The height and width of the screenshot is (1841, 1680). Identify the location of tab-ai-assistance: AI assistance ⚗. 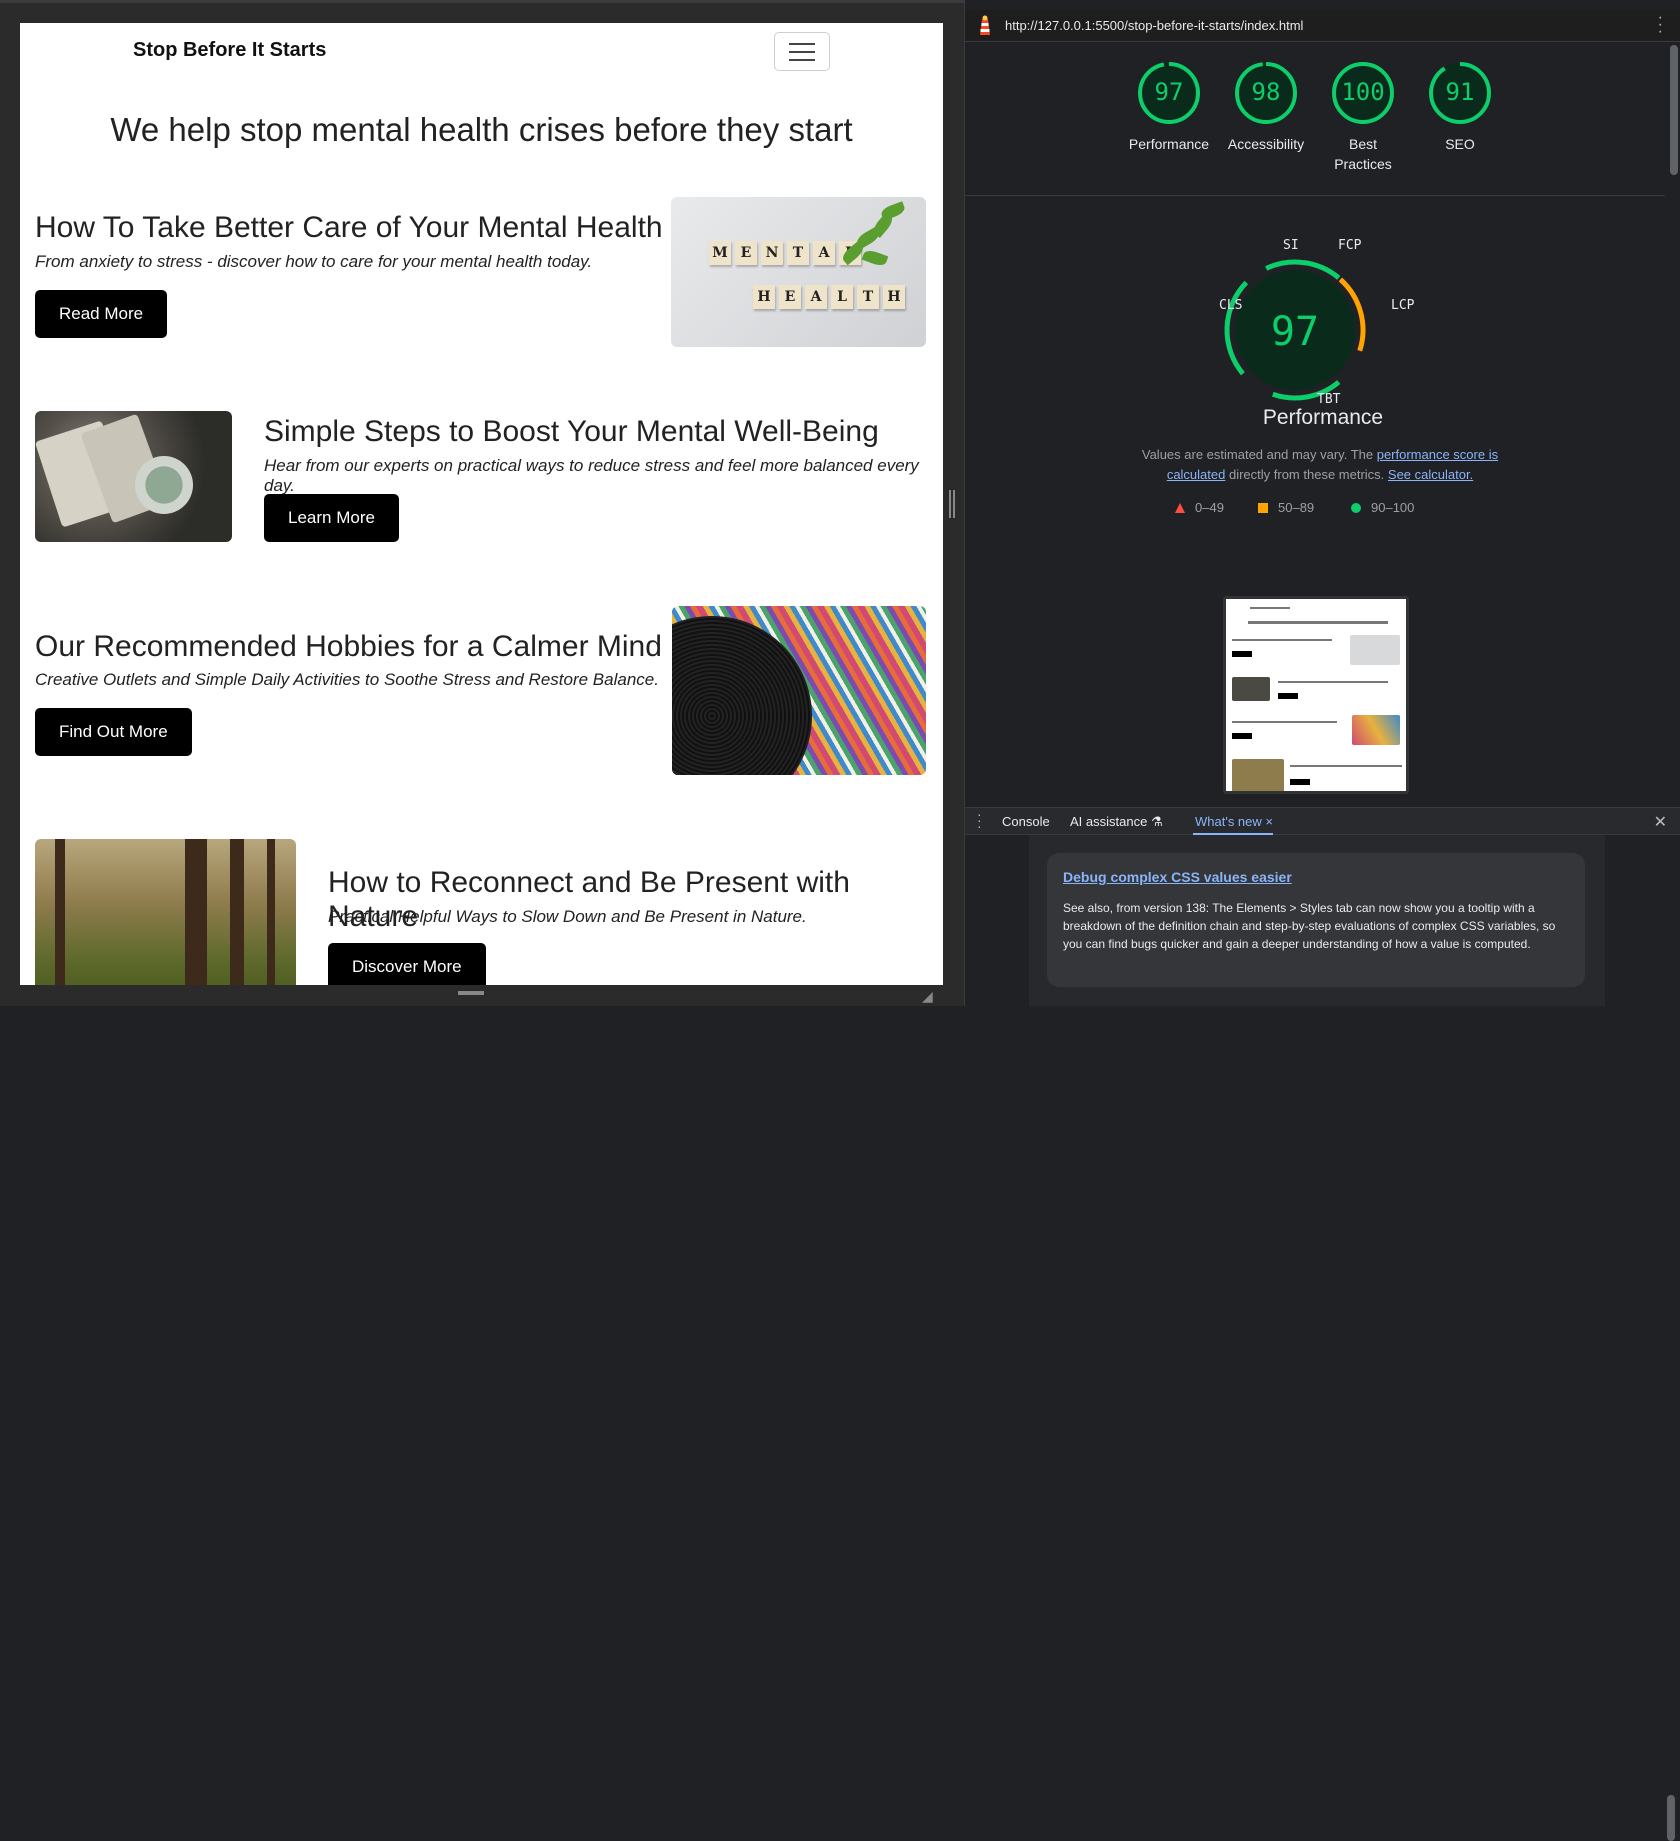
(1116, 822).